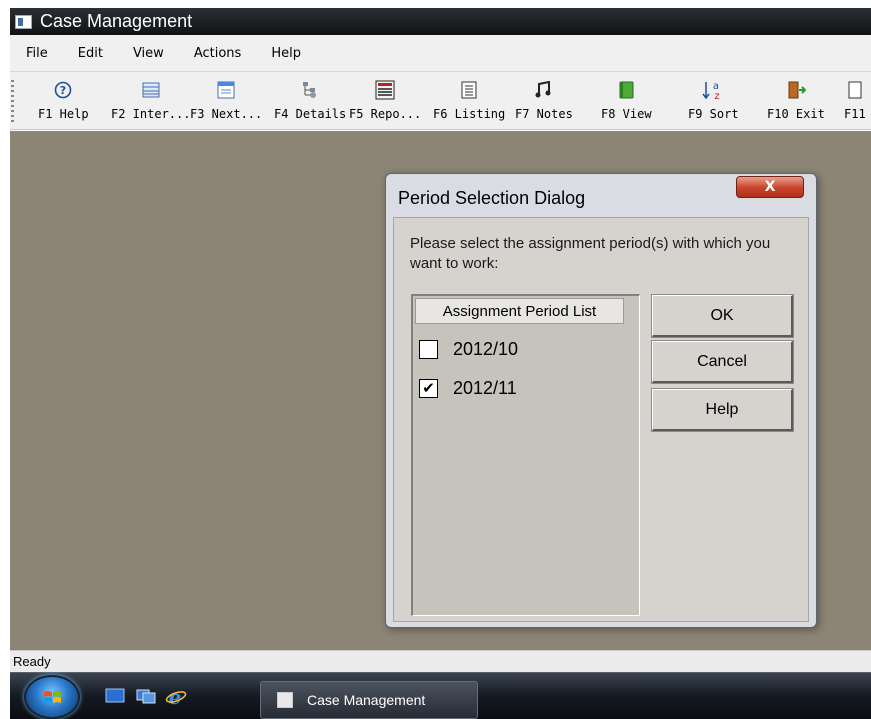 The height and width of the screenshot is (719, 871). I want to click on listing-icon, so click(469, 90).